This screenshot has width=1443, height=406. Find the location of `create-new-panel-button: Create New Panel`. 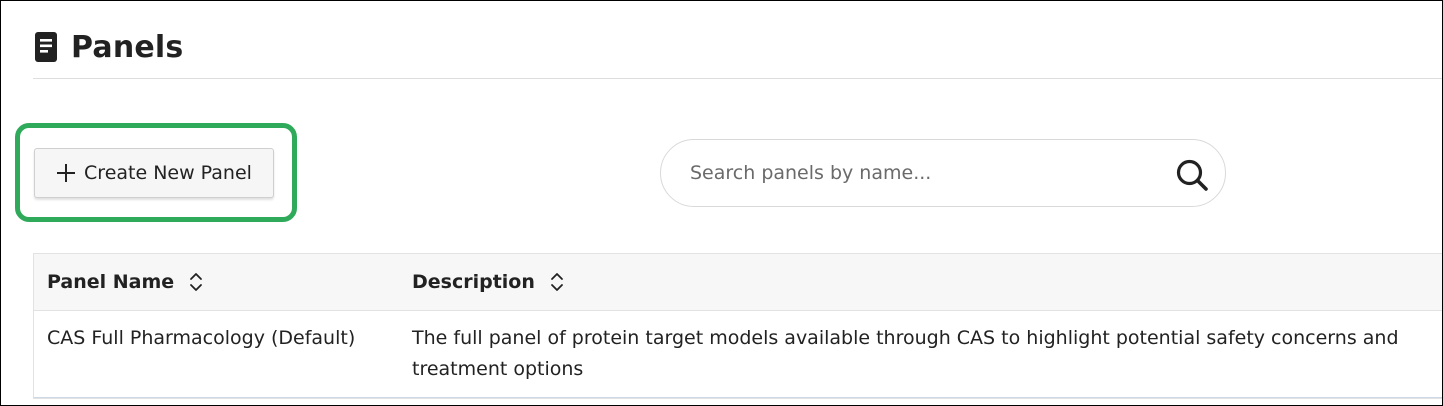

create-new-panel-button: Create New Panel is located at coordinates (154, 173).